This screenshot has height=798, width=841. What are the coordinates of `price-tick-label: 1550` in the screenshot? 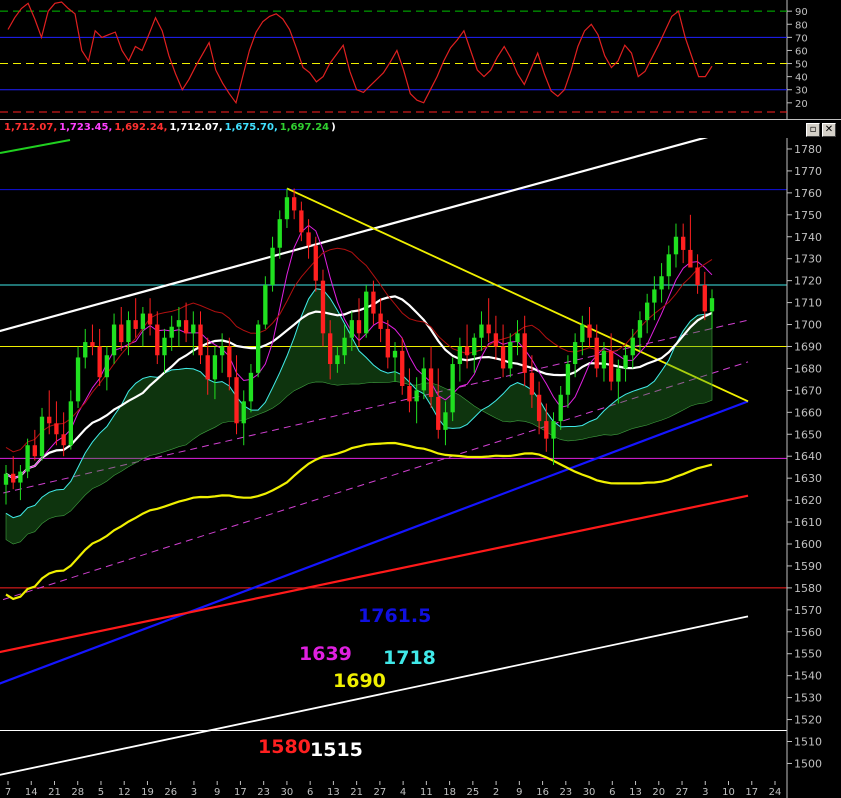 It's located at (808, 654).